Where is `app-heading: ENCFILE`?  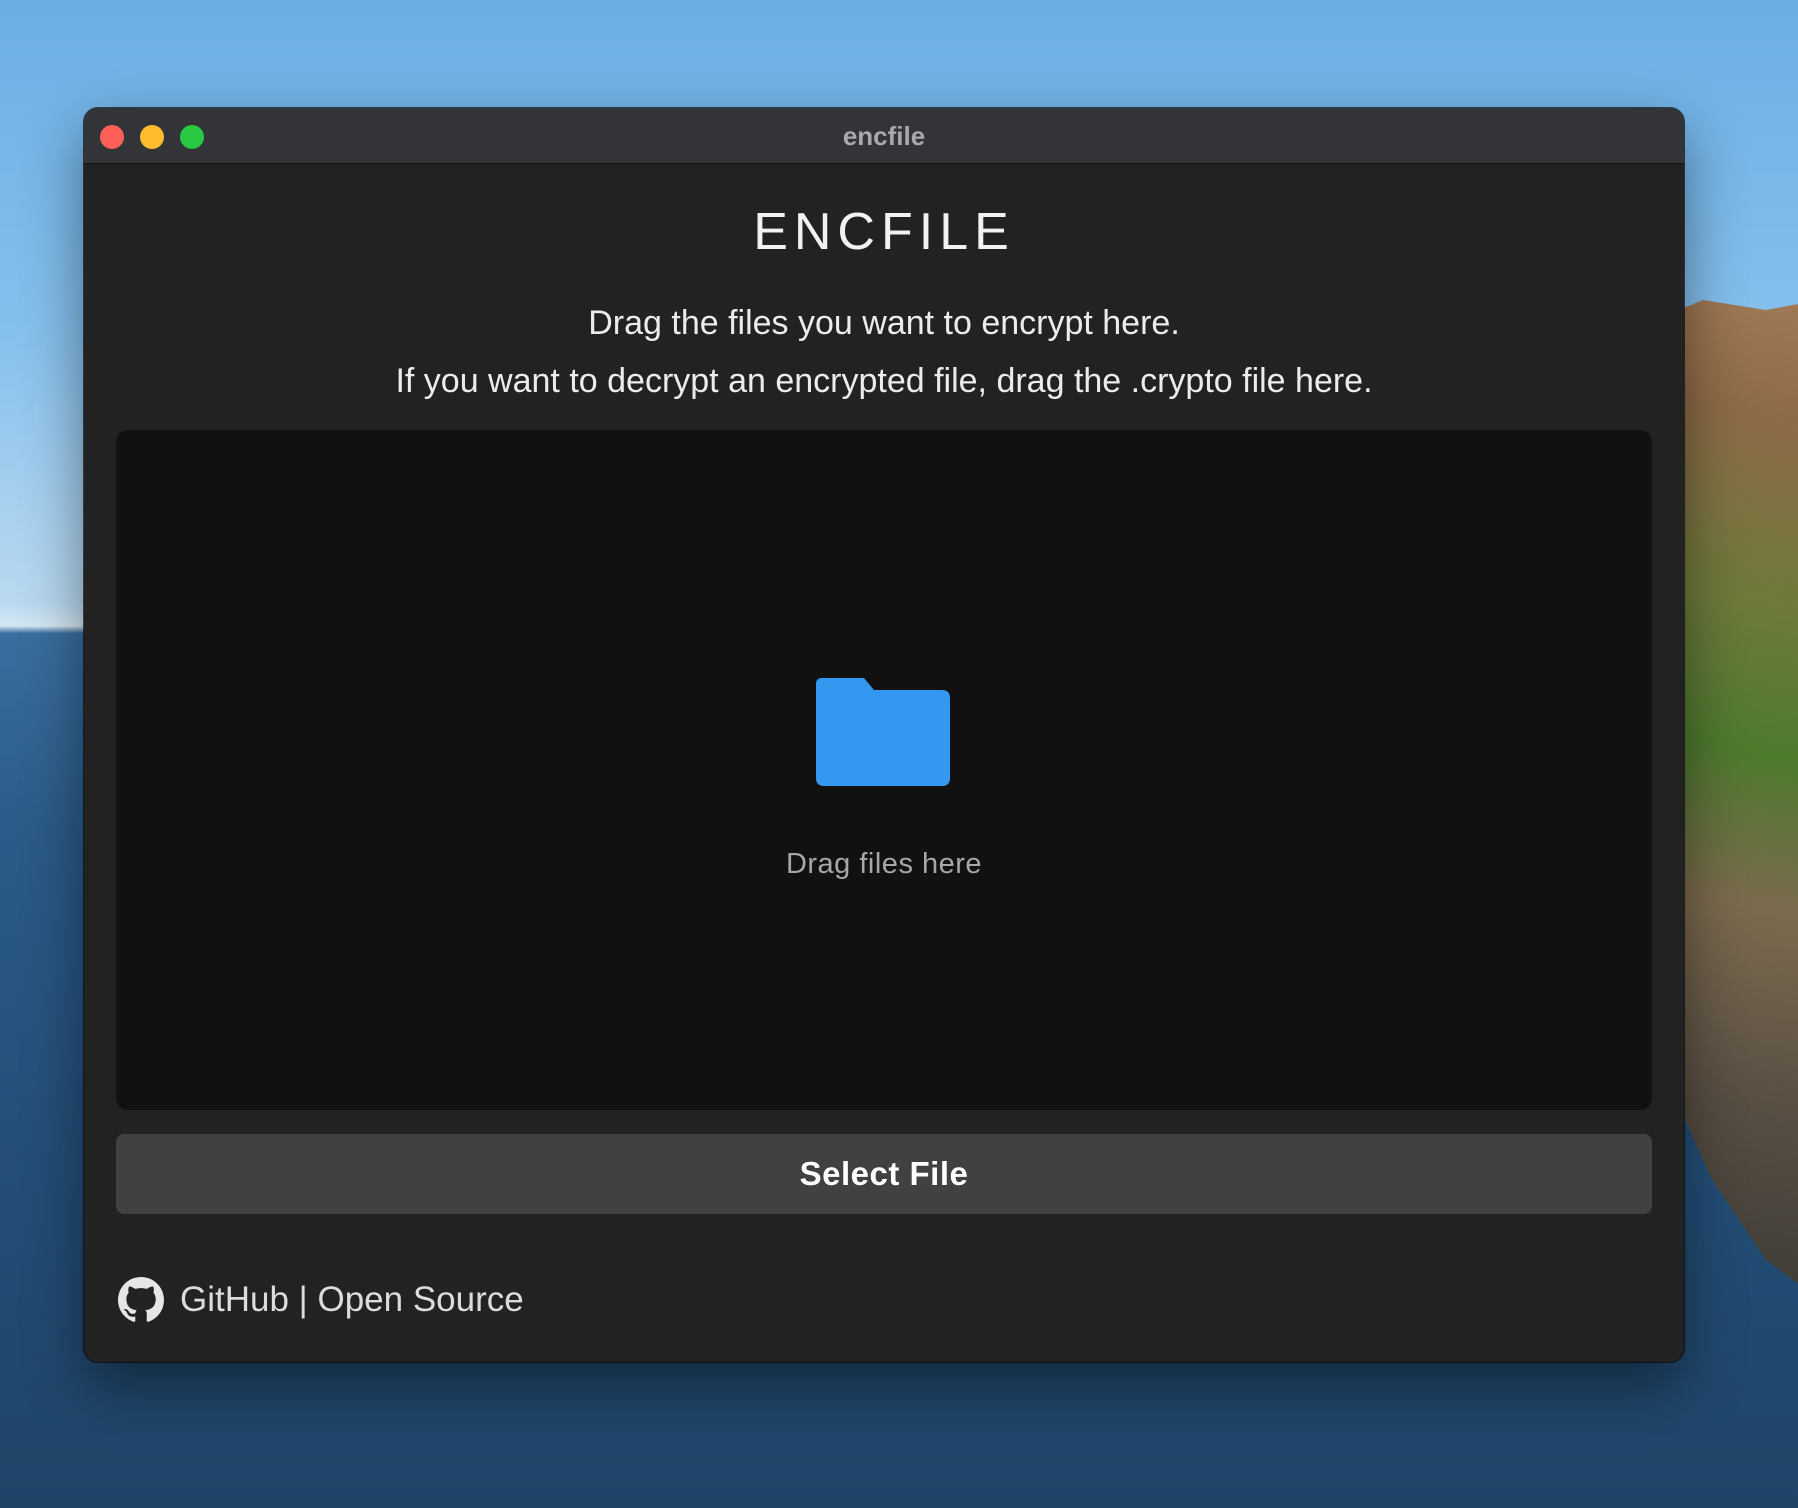
app-heading: ENCFILE is located at coordinates (884, 232).